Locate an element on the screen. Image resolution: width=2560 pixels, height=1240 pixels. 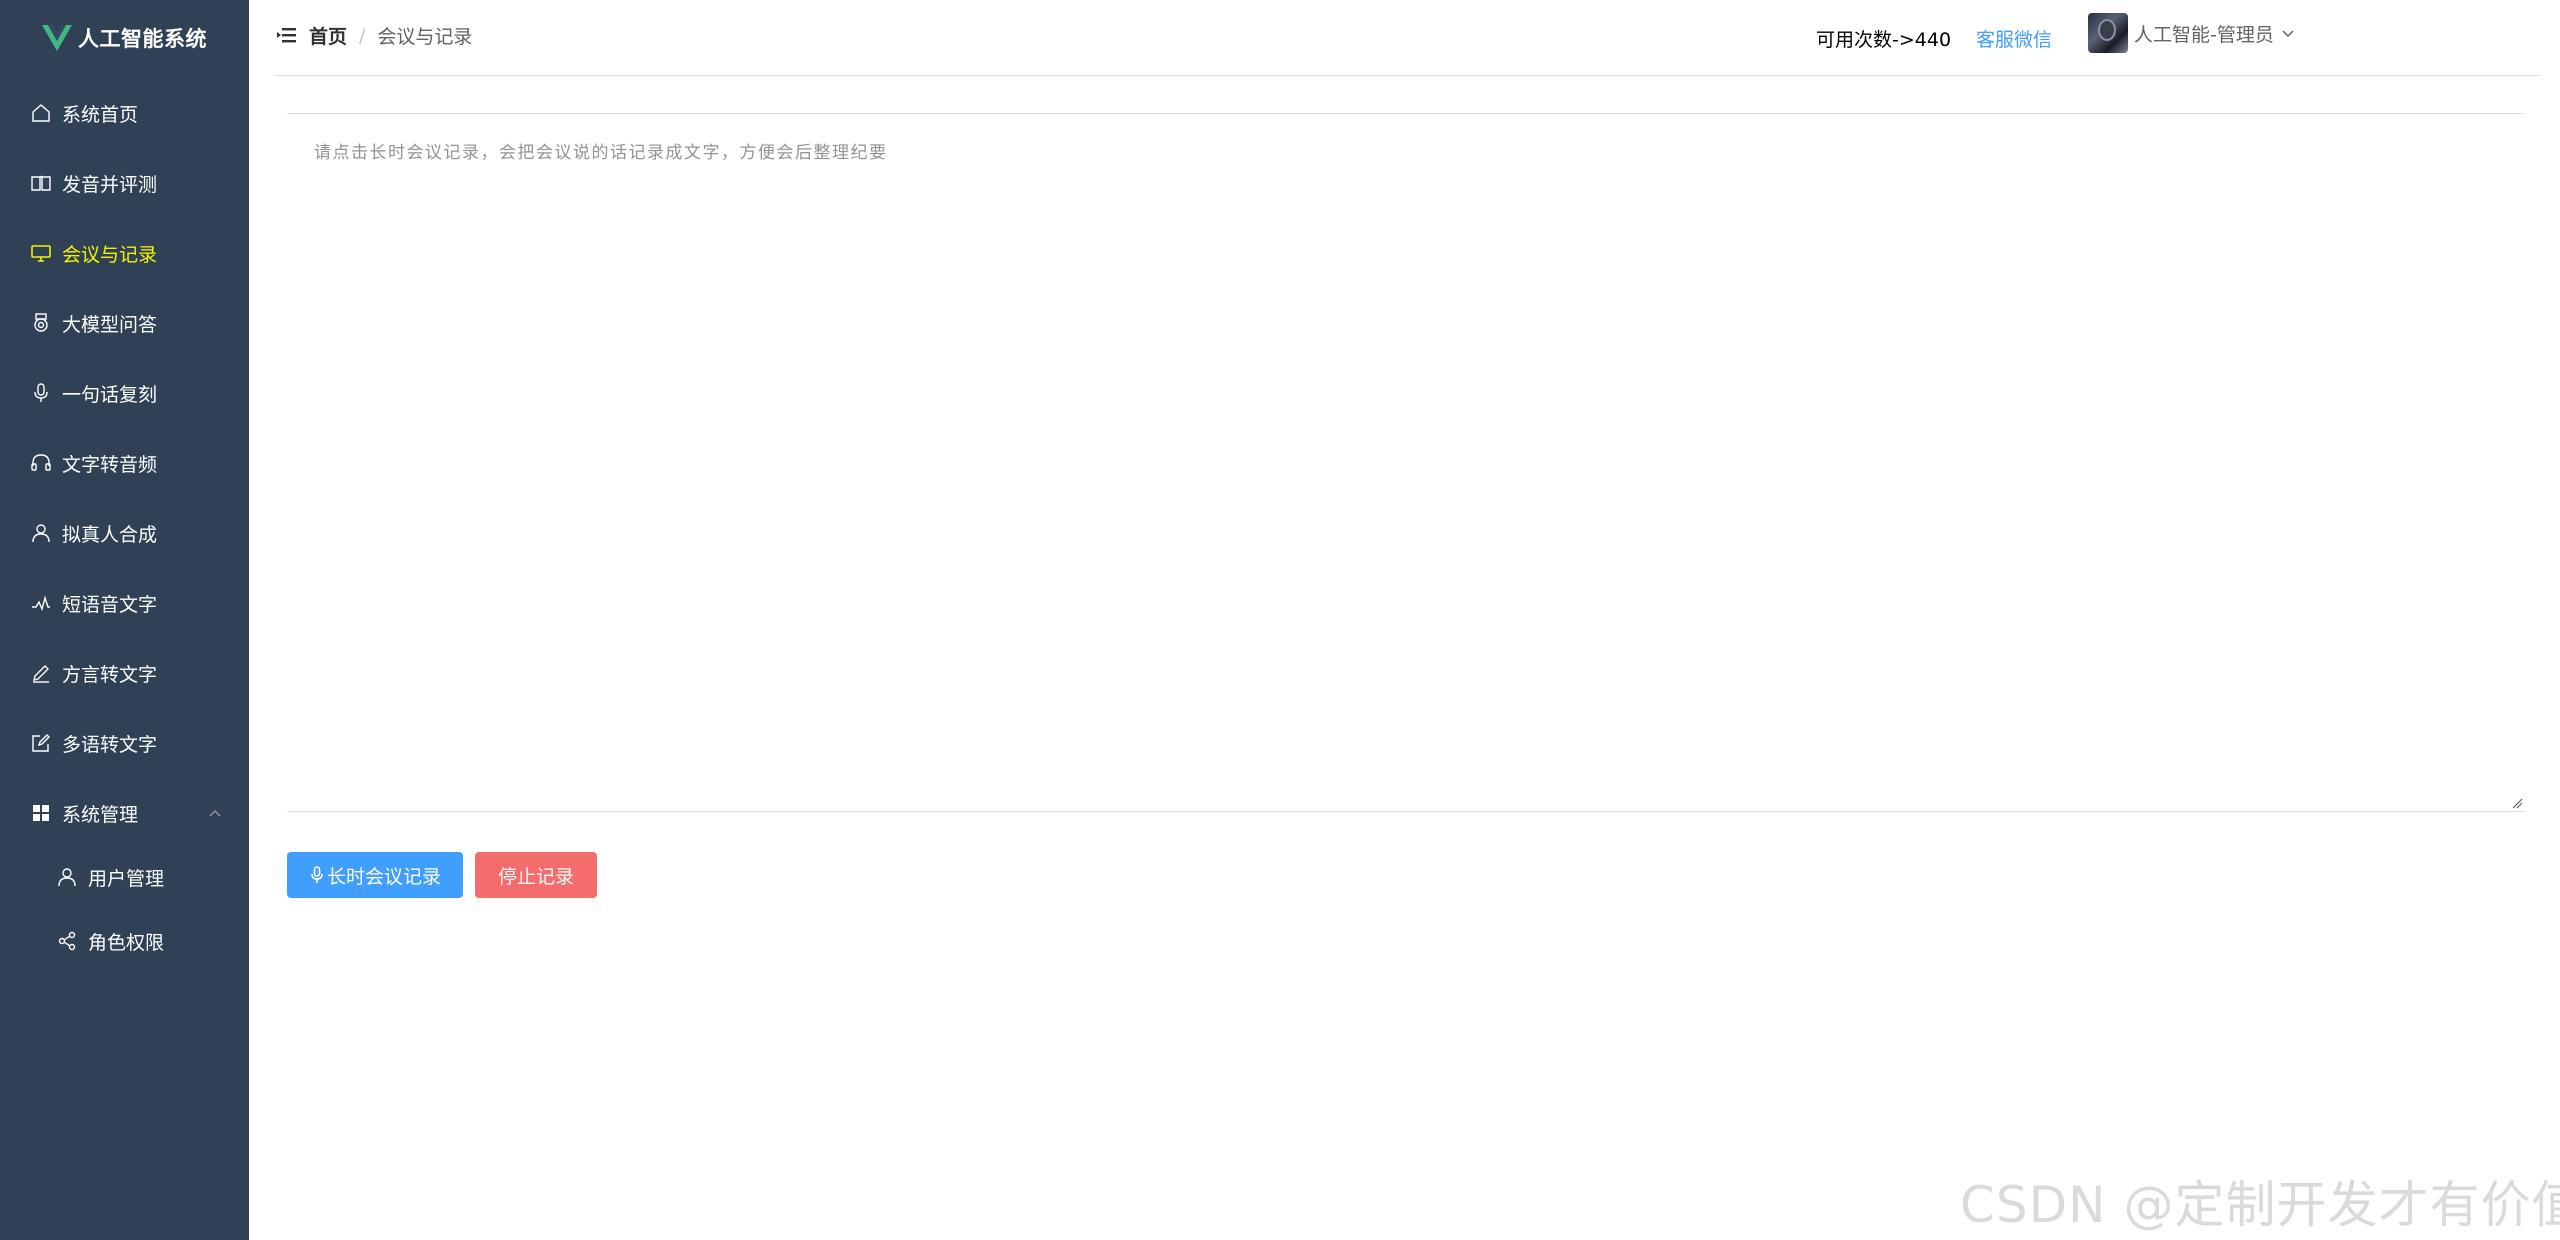
sidebar-item-label: 多语转文字 is located at coordinates (110, 744).